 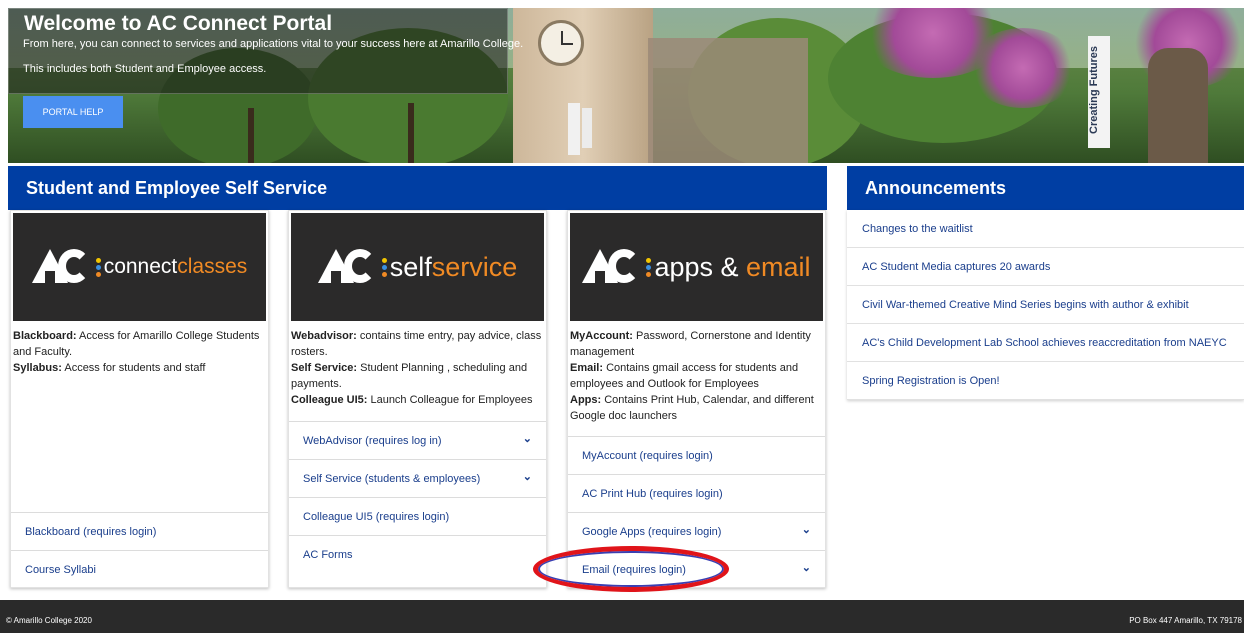 I want to click on copyright-text: © Amarillo College 2020, so click(x=49, y=620).